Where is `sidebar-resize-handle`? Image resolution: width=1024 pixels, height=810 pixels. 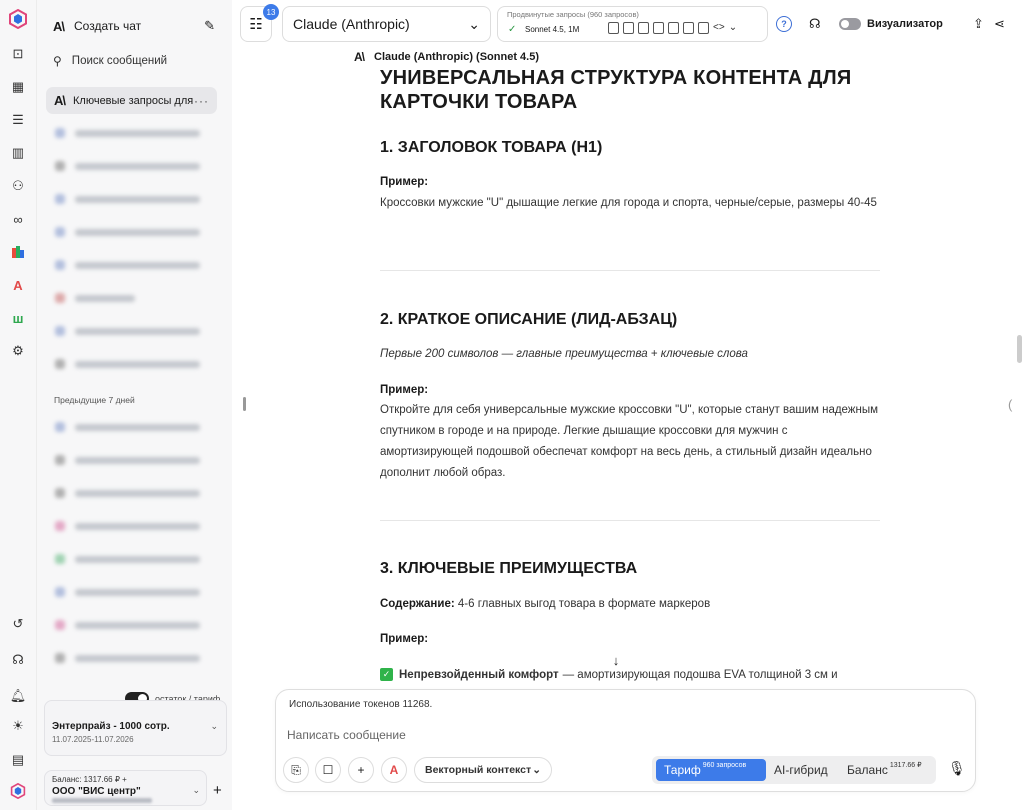 sidebar-resize-handle is located at coordinates (244, 404).